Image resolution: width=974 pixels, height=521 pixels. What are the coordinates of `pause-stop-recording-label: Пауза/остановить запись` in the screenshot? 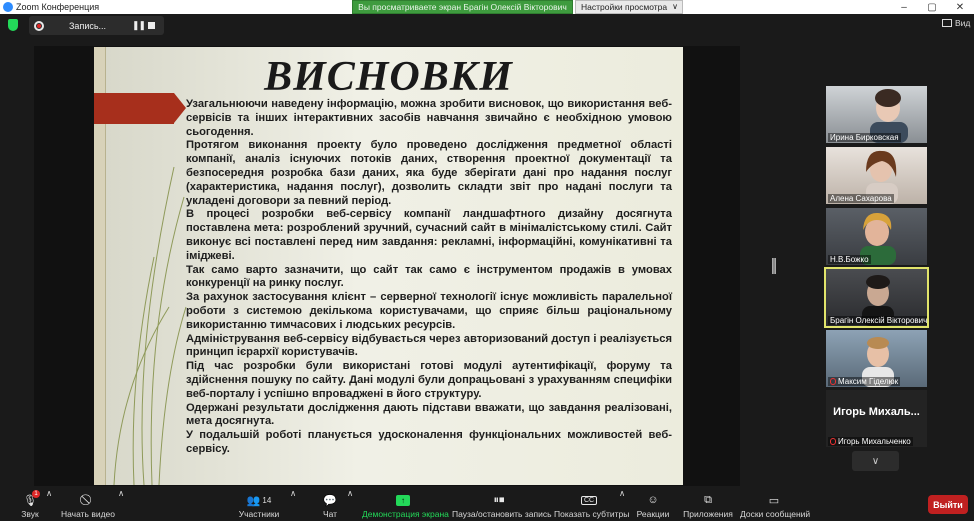 It's located at (502, 514).